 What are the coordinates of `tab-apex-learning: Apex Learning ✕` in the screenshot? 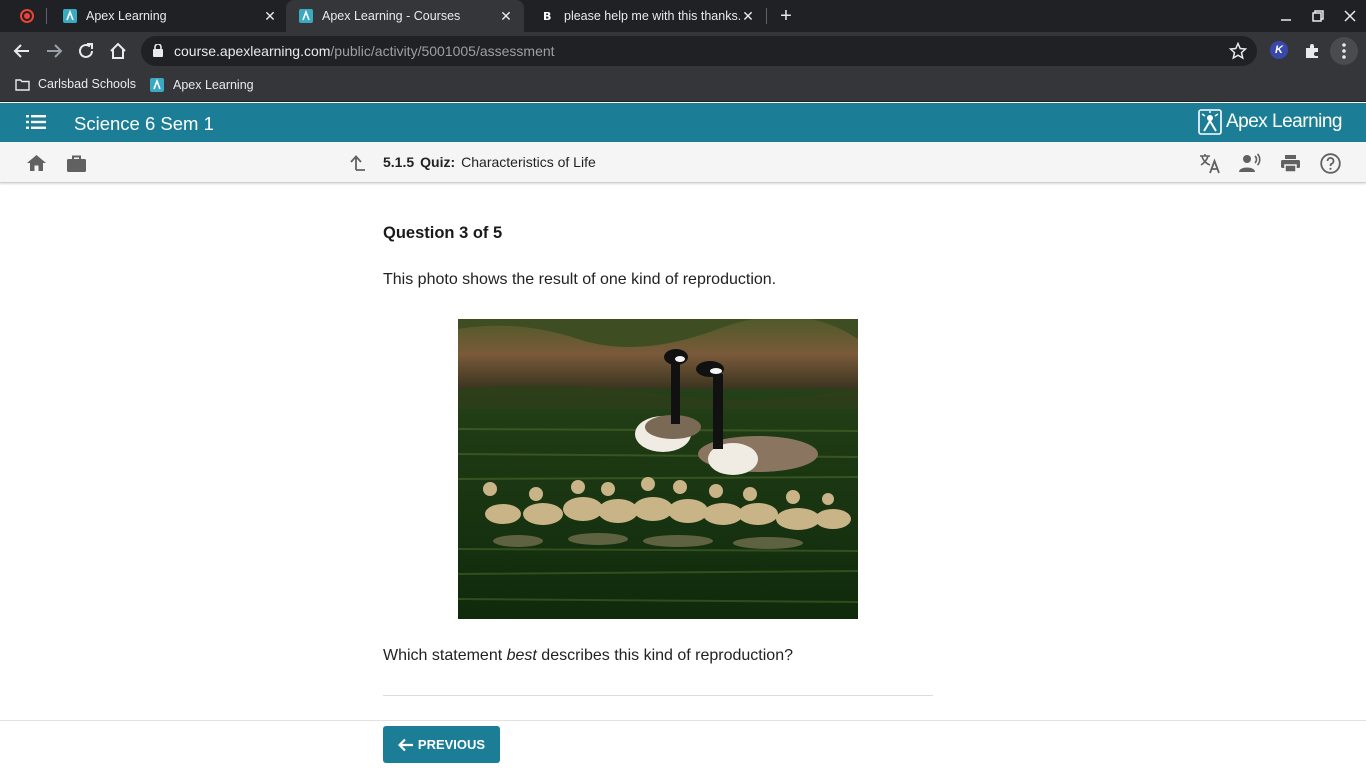 It's located at (170, 16).